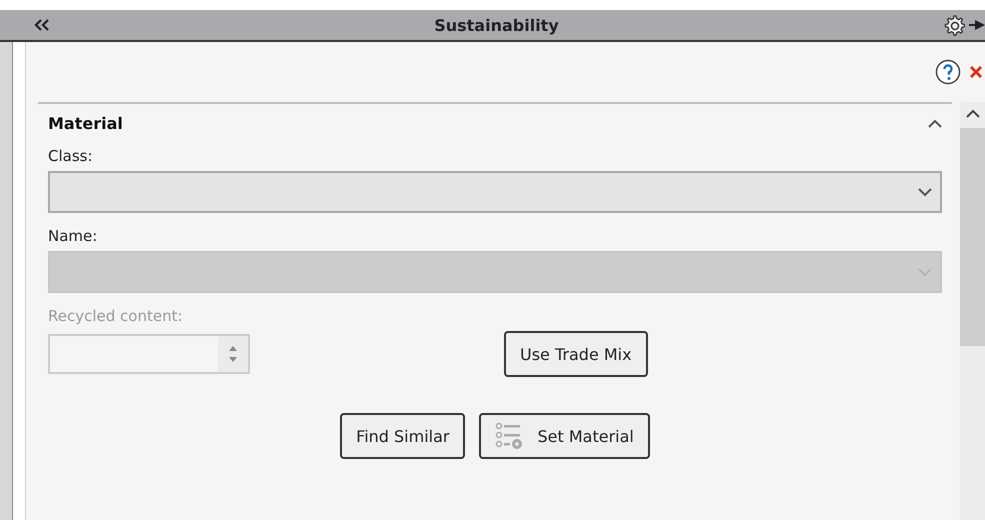  Describe the element at coordinates (496, 25) in the screenshot. I see `window-title: Sustainability` at that location.